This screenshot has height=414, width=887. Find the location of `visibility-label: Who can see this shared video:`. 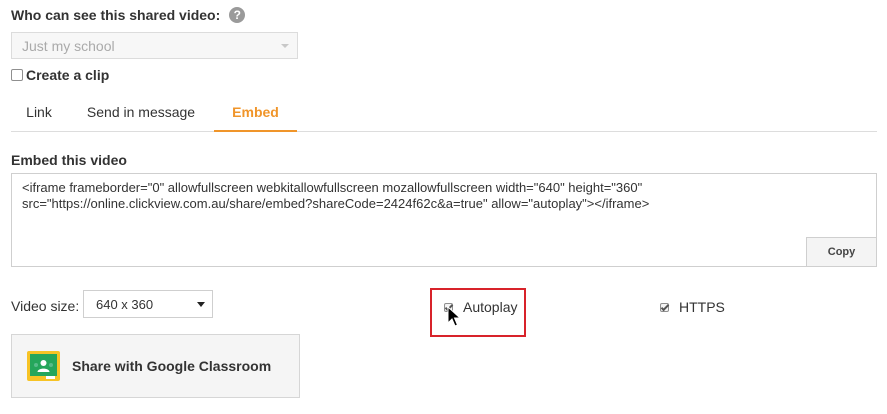

visibility-label: Who can see this shared video: is located at coordinates (116, 15).